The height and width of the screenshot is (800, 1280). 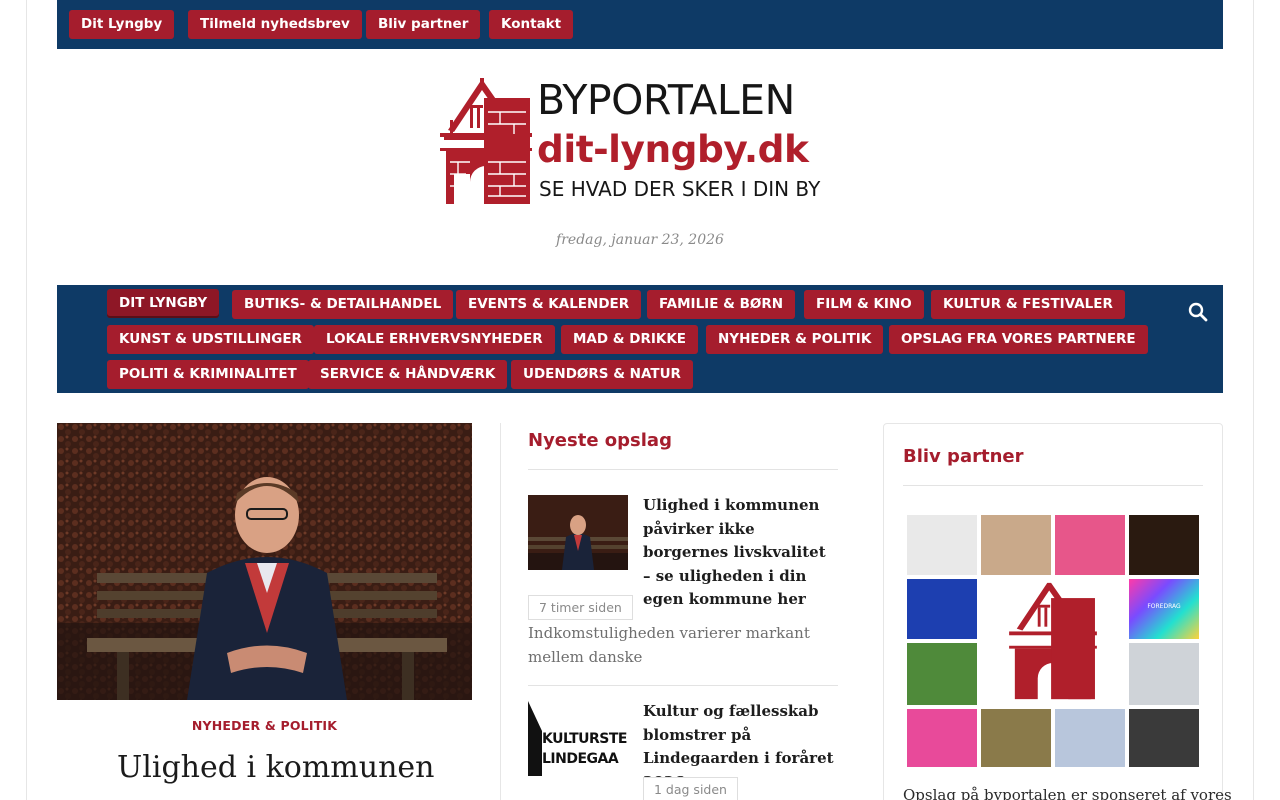 What do you see at coordinates (264, 561) in the screenshot?
I see `feature-image` at bounding box center [264, 561].